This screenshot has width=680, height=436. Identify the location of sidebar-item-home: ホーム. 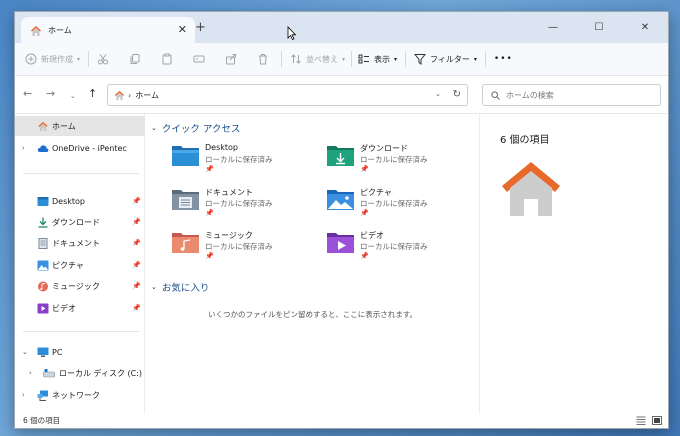
(80, 126).